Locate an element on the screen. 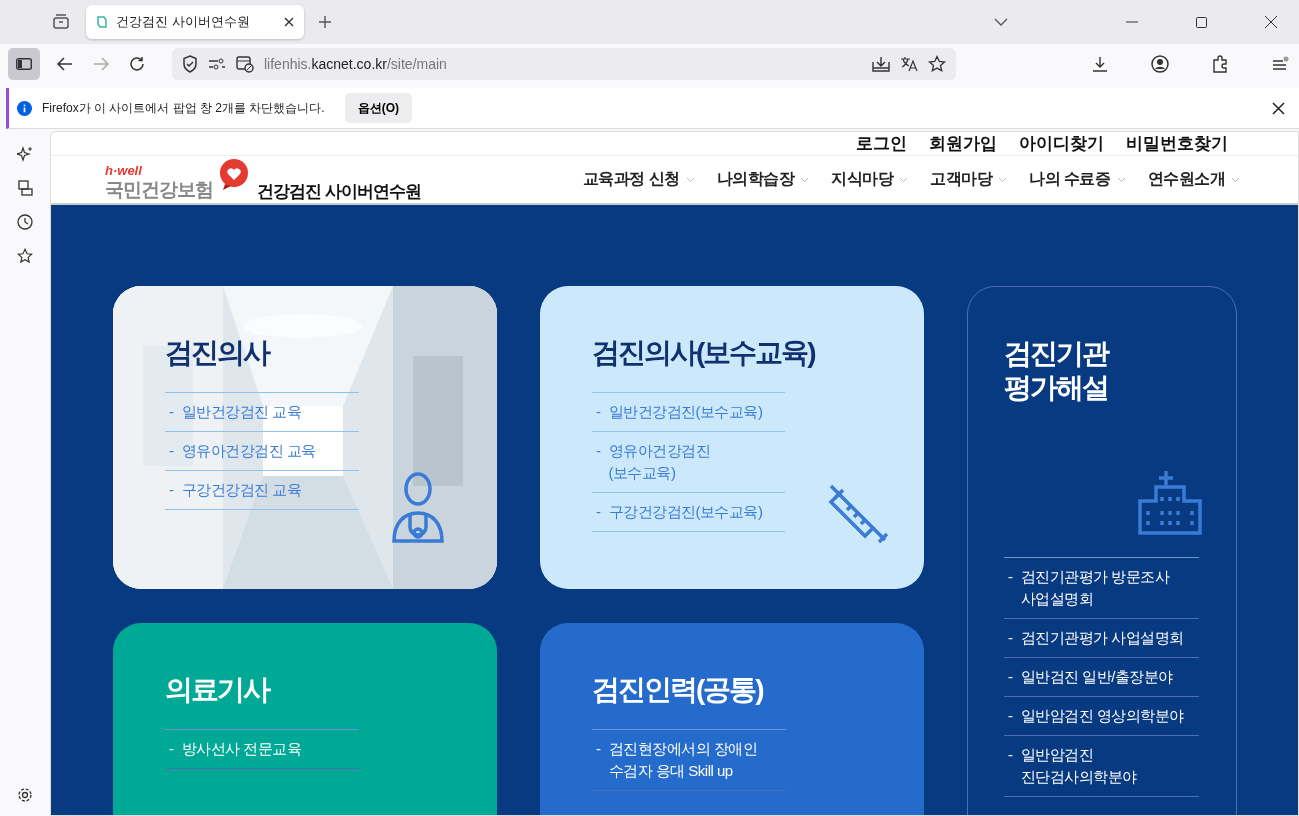 Image resolution: width=1299 pixels, height=816 pixels. translate-icon is located at coordinates (909, 64).